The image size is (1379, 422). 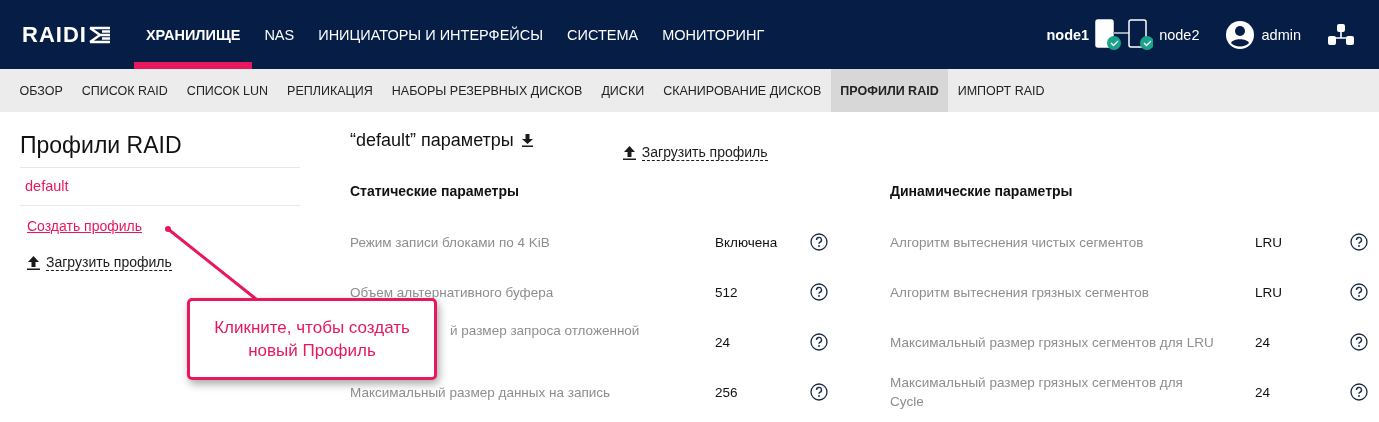 What do you see at coordinates (1239, 34) in the screenshot?
I see `user-avatar-icon` at bounding box center [1239, 34].